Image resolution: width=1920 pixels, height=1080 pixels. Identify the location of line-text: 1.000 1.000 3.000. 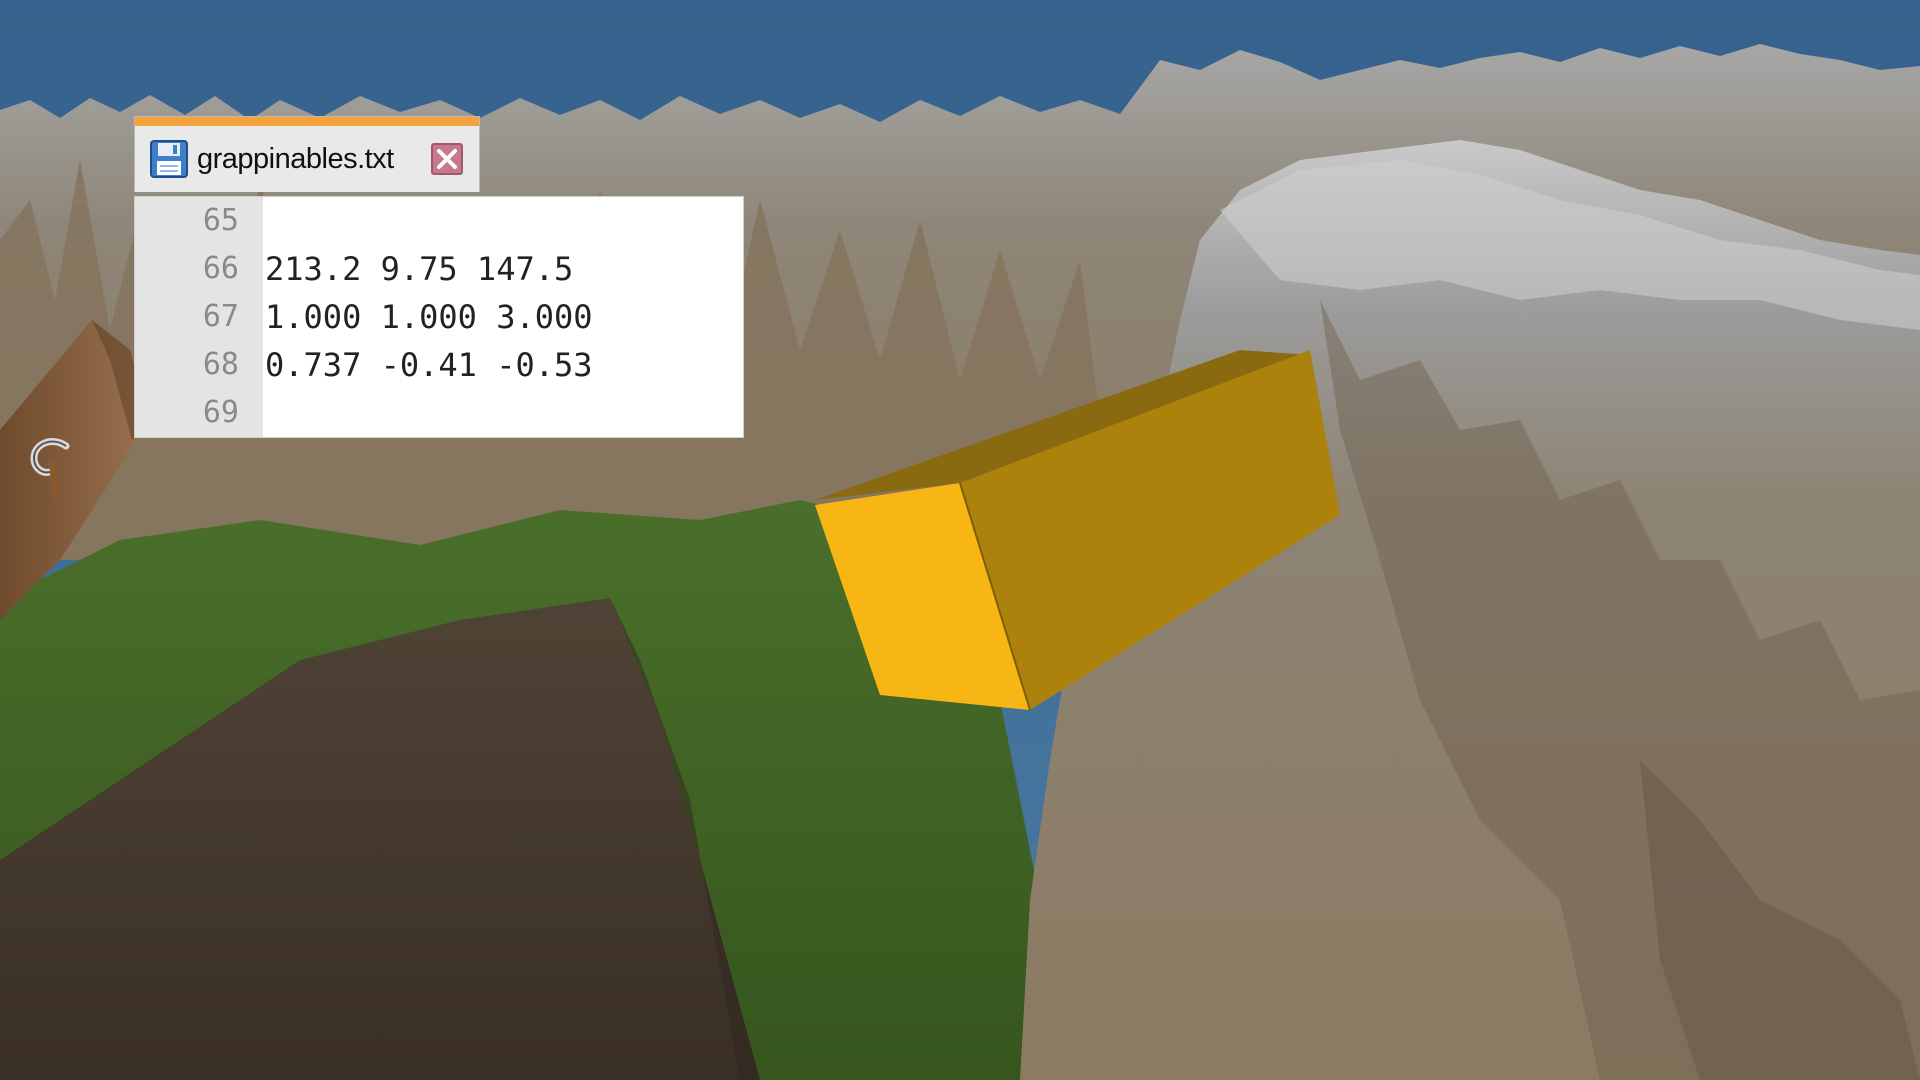
(429, 317).